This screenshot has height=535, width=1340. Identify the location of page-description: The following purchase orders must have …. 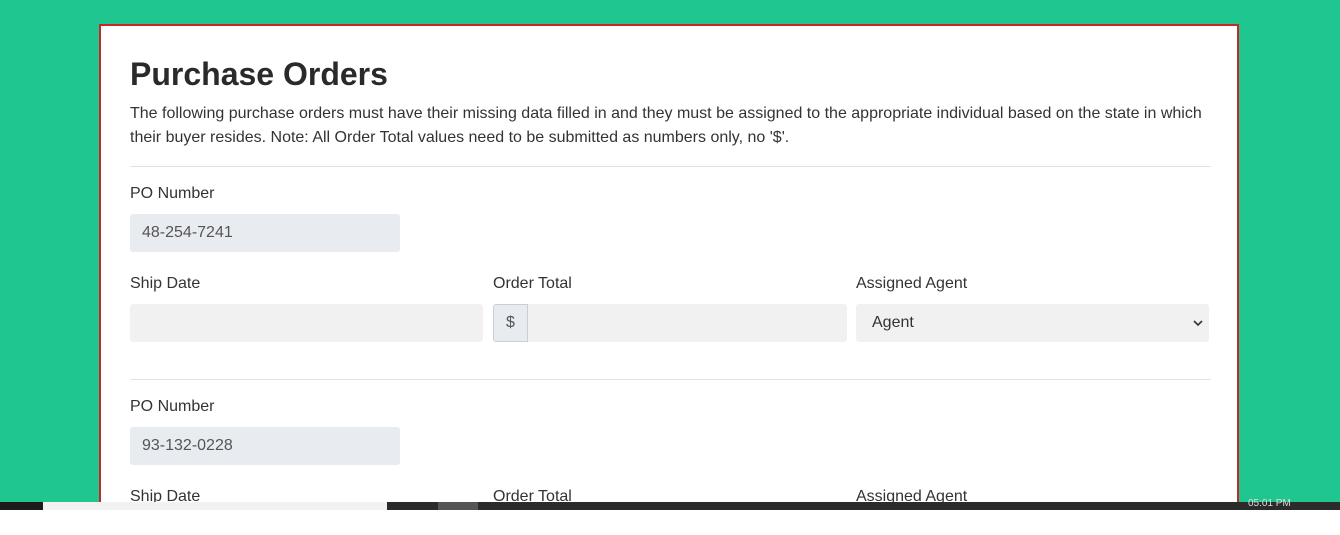
(666, 125).